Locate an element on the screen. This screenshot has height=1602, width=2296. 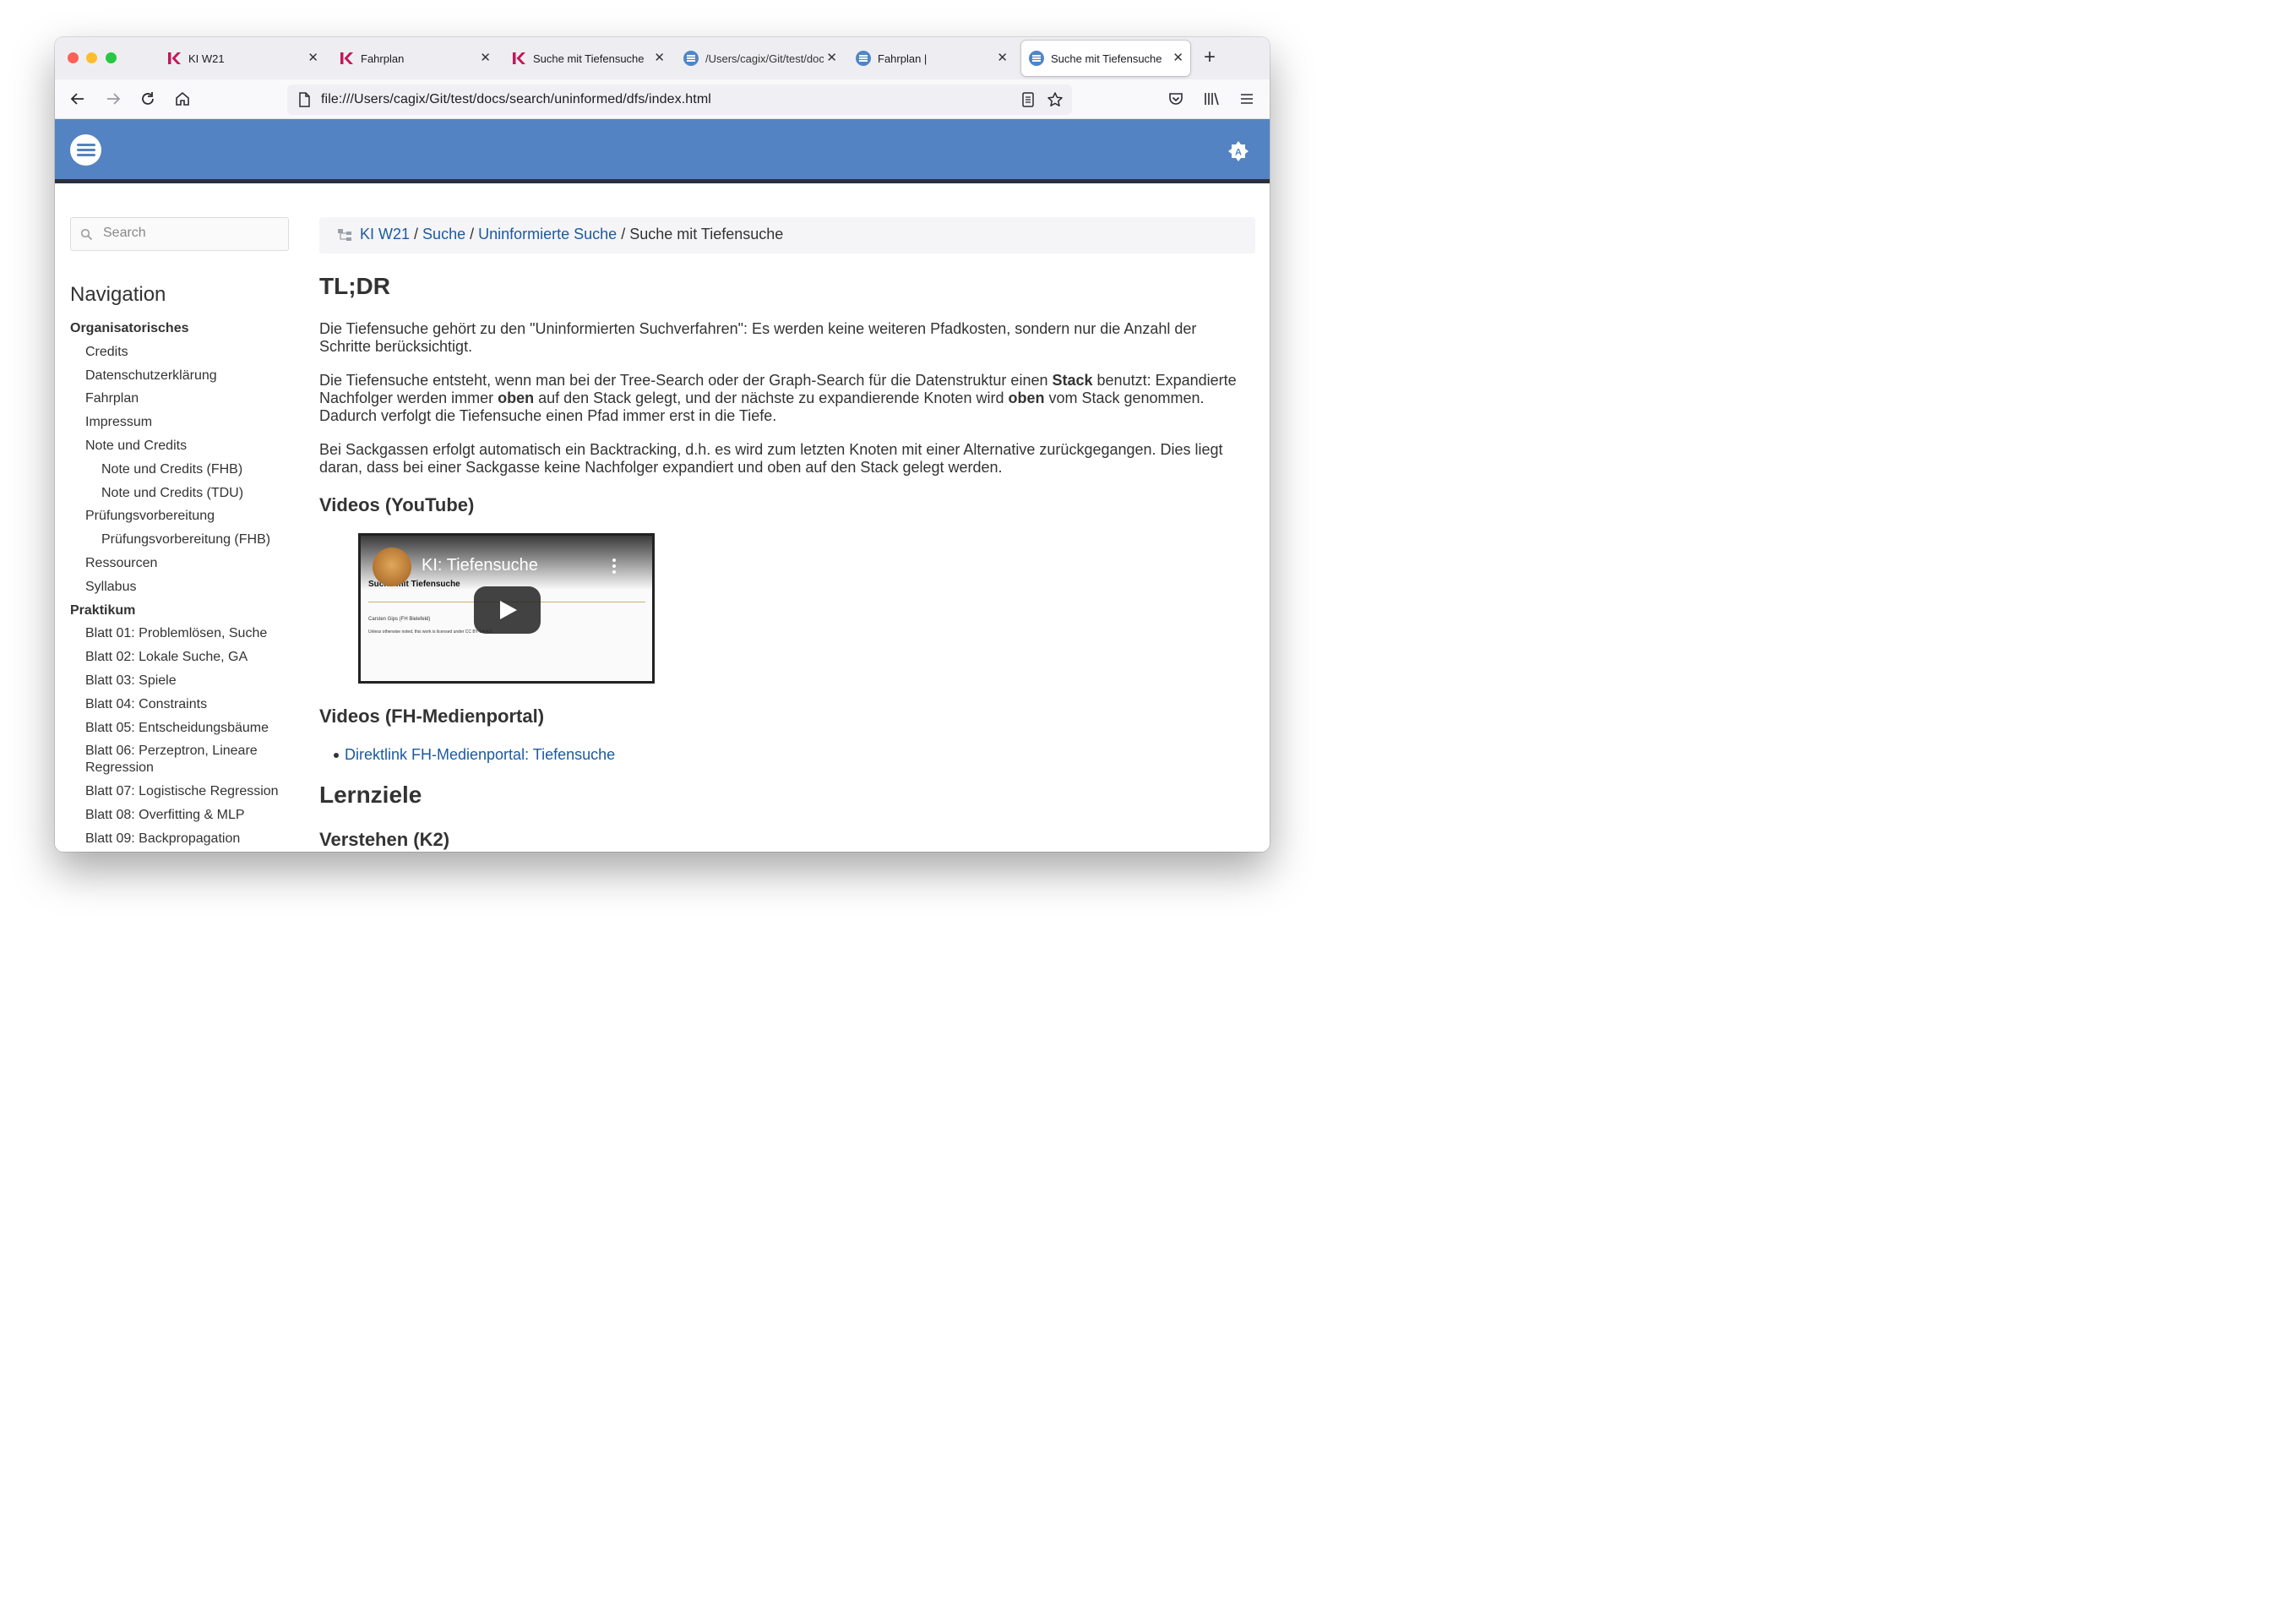
search-icon is located at coordinates (86, 234).